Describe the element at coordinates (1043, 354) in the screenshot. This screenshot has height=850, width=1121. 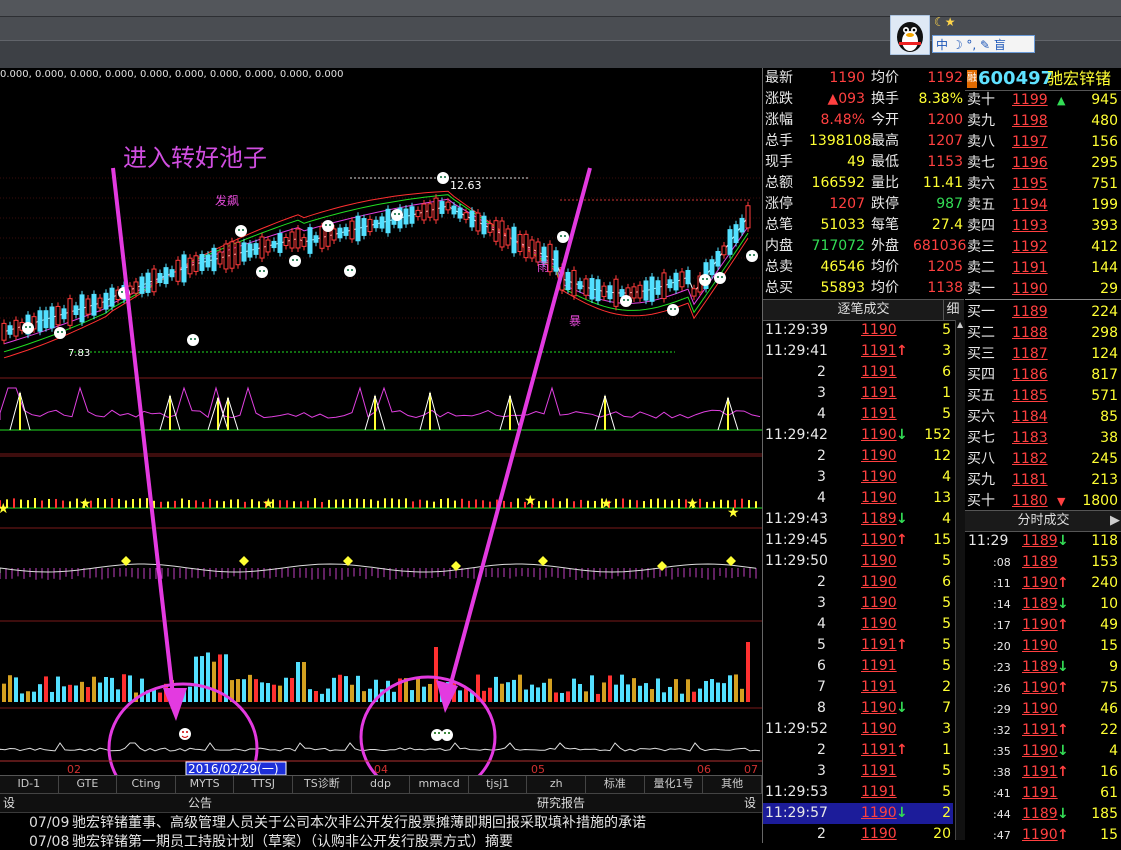
I see `order-row: 买三 1187 124` at that location.